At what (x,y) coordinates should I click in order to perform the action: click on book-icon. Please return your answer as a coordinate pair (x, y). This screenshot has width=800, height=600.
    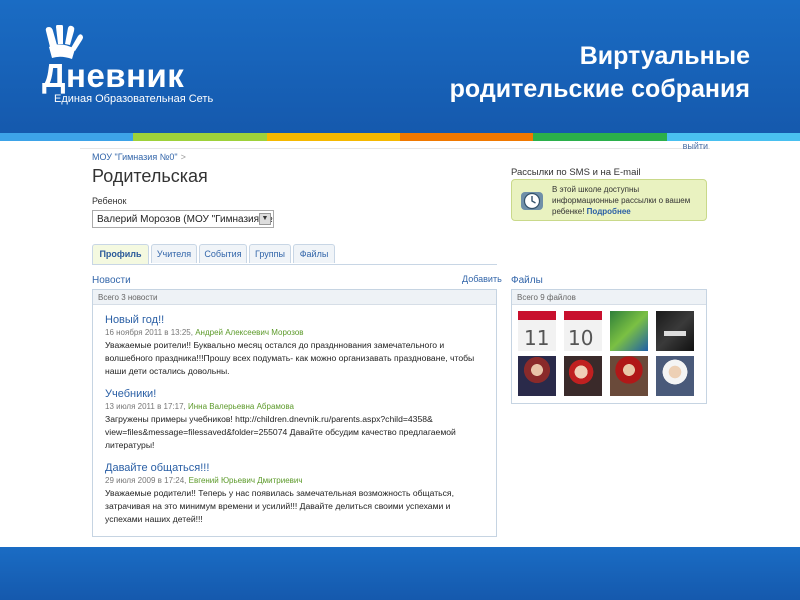
    Looking at the image, I should click on (675, 333).